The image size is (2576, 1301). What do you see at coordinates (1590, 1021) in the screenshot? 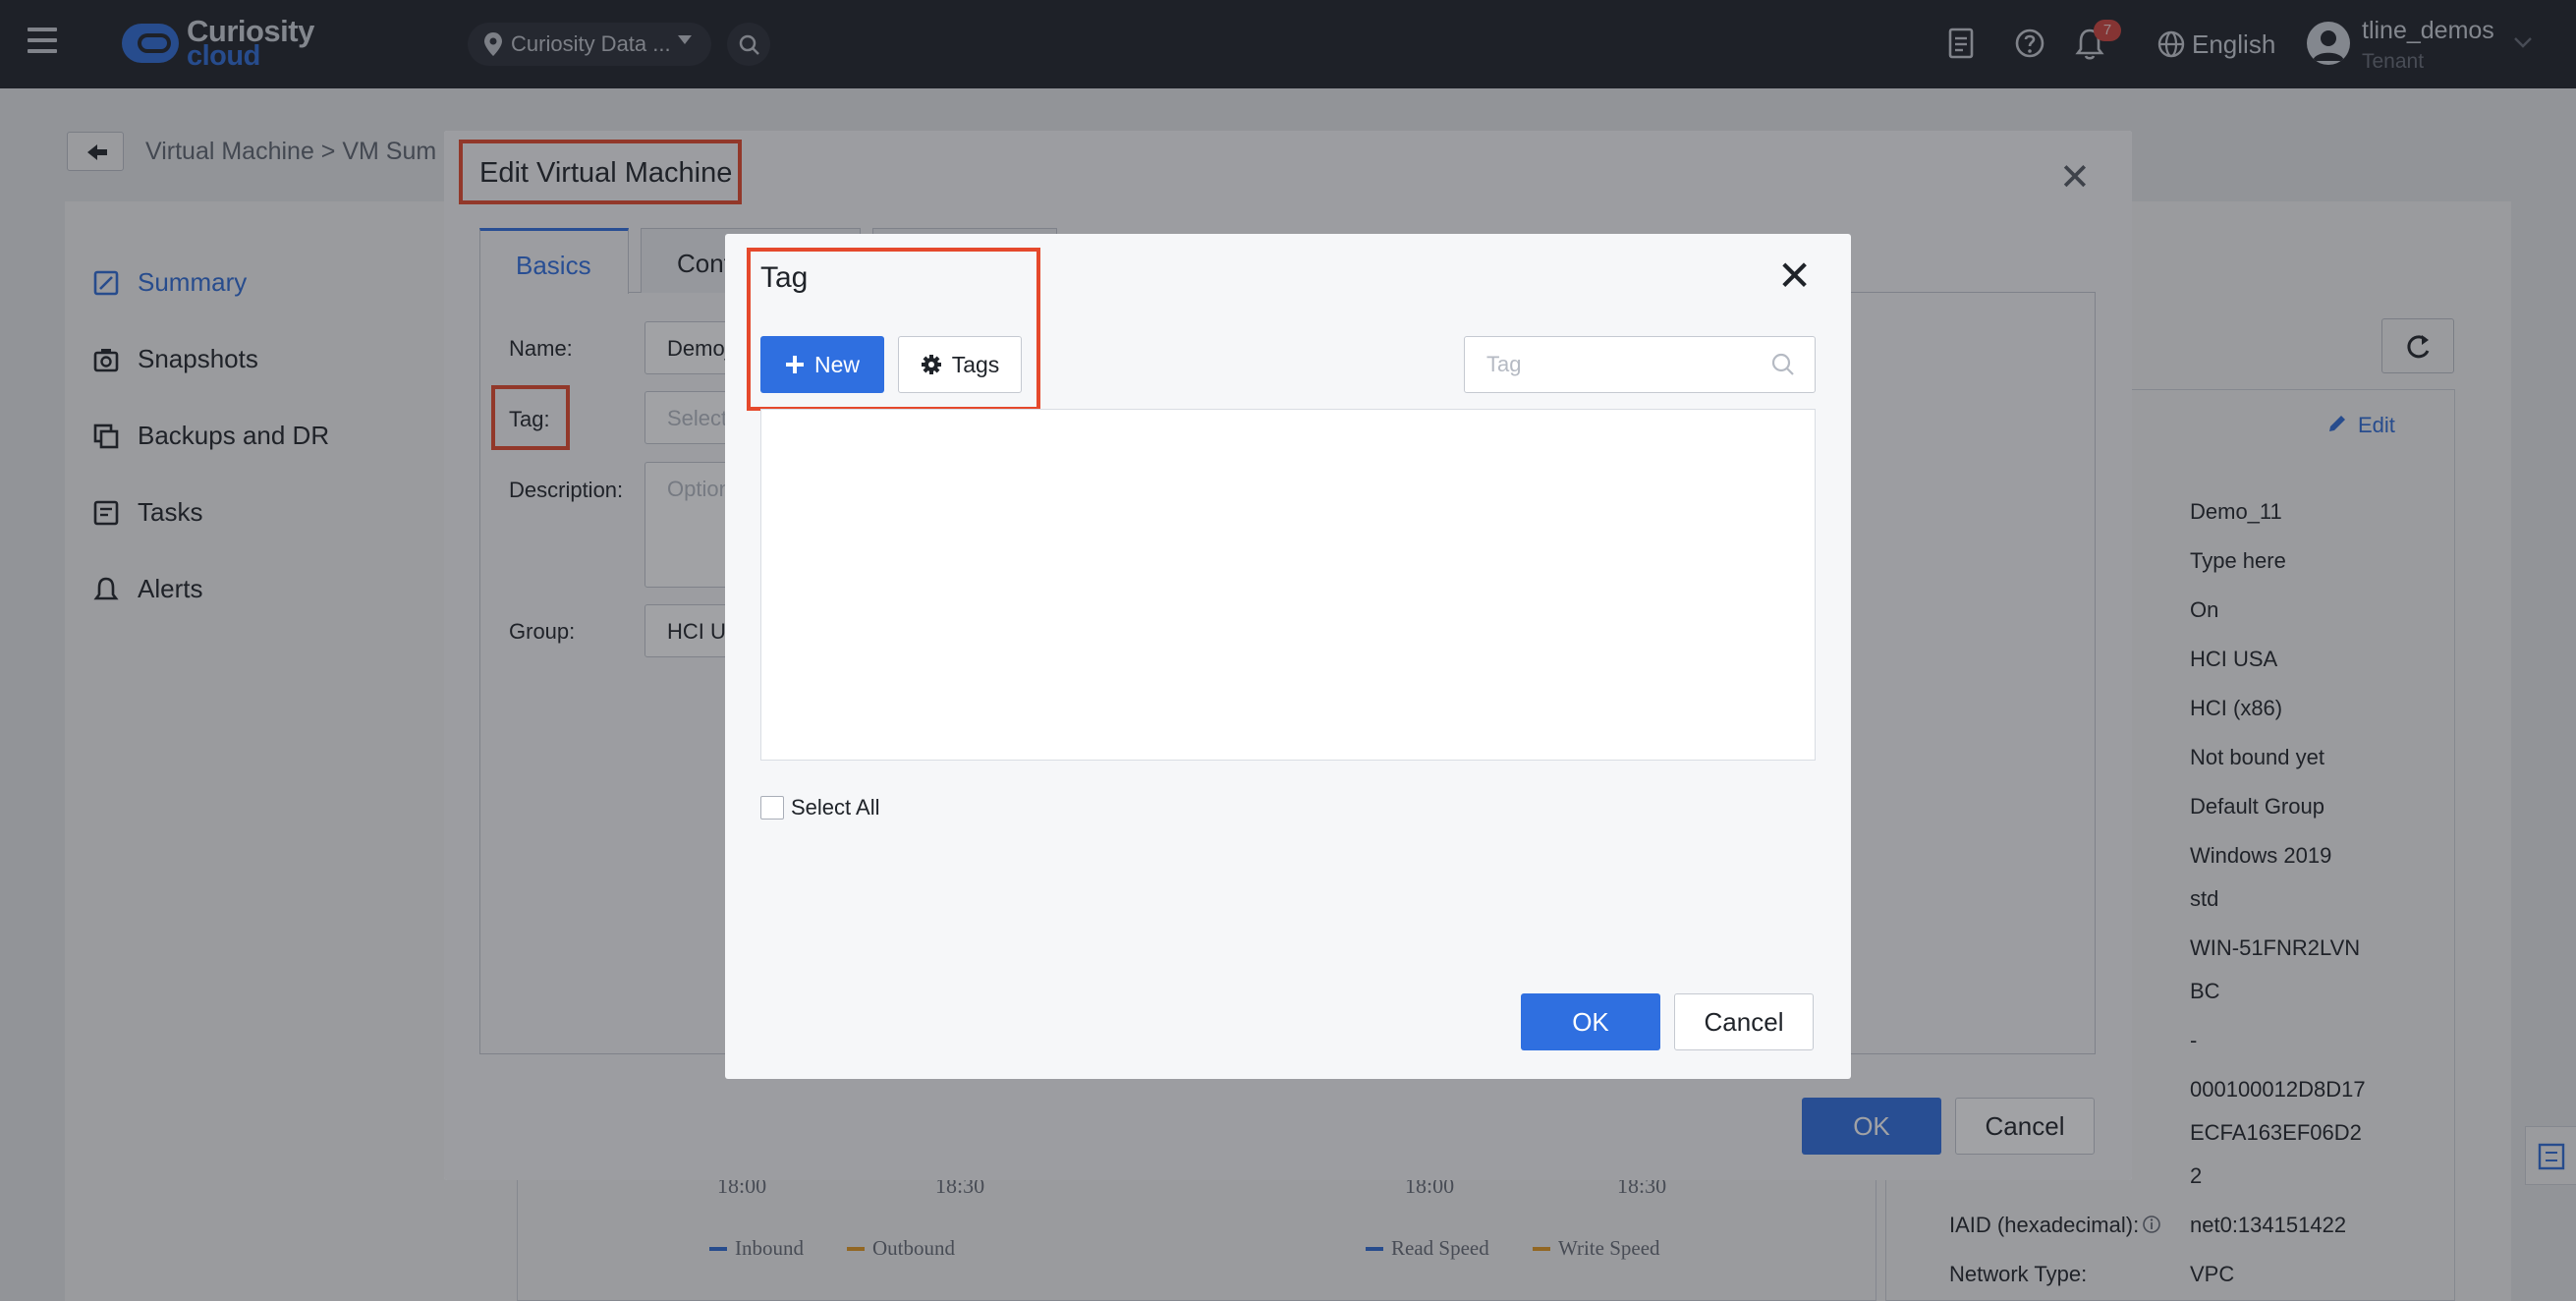
I see `ok-button: OK` at bounding box center [1590, 1021].